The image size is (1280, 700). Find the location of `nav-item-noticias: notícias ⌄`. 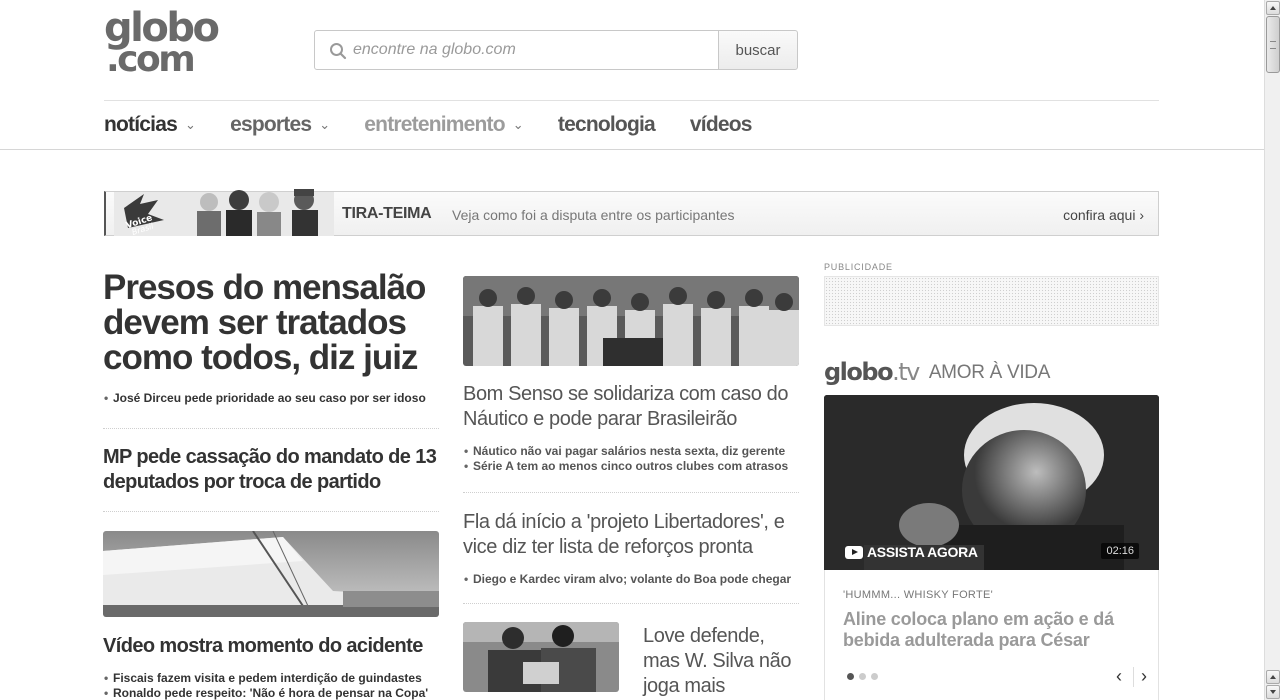

nav-item-noticias: notícias ⌄ is located at coordinates (150, 125).